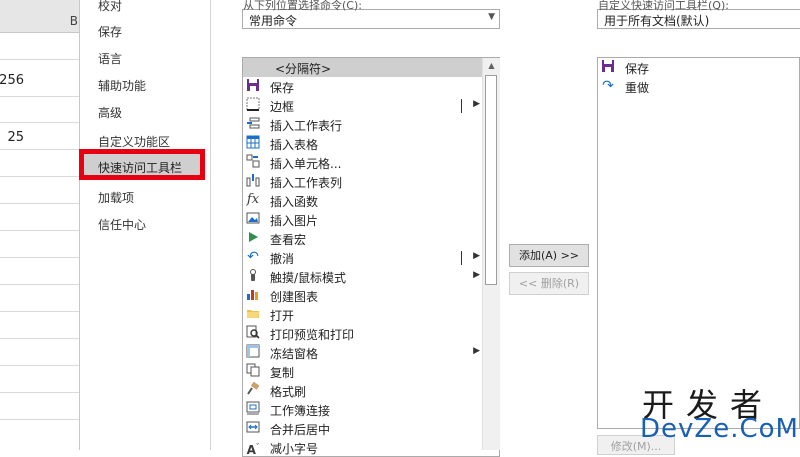 The image size is (800, 457). Describe the element at coordinates (300, 411) in the screenshot. I see `list-item-label: 工作簿连接` at that location.